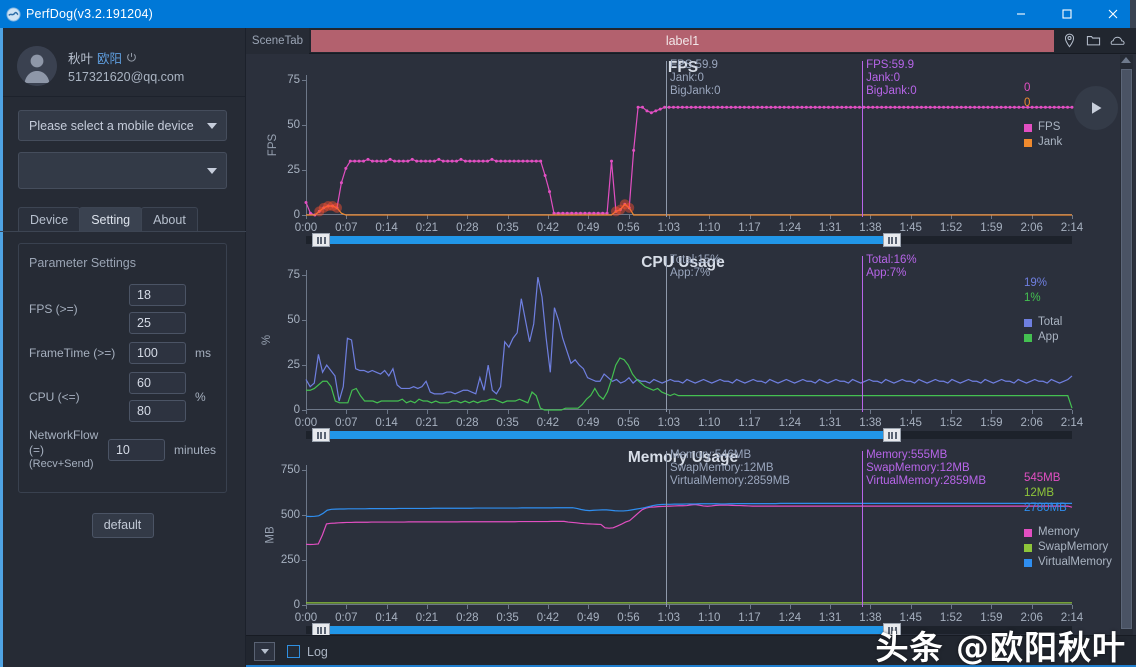 This screenshot has width=1136, height=667. I want to click on frametime-input: 100, so click(157, 353).